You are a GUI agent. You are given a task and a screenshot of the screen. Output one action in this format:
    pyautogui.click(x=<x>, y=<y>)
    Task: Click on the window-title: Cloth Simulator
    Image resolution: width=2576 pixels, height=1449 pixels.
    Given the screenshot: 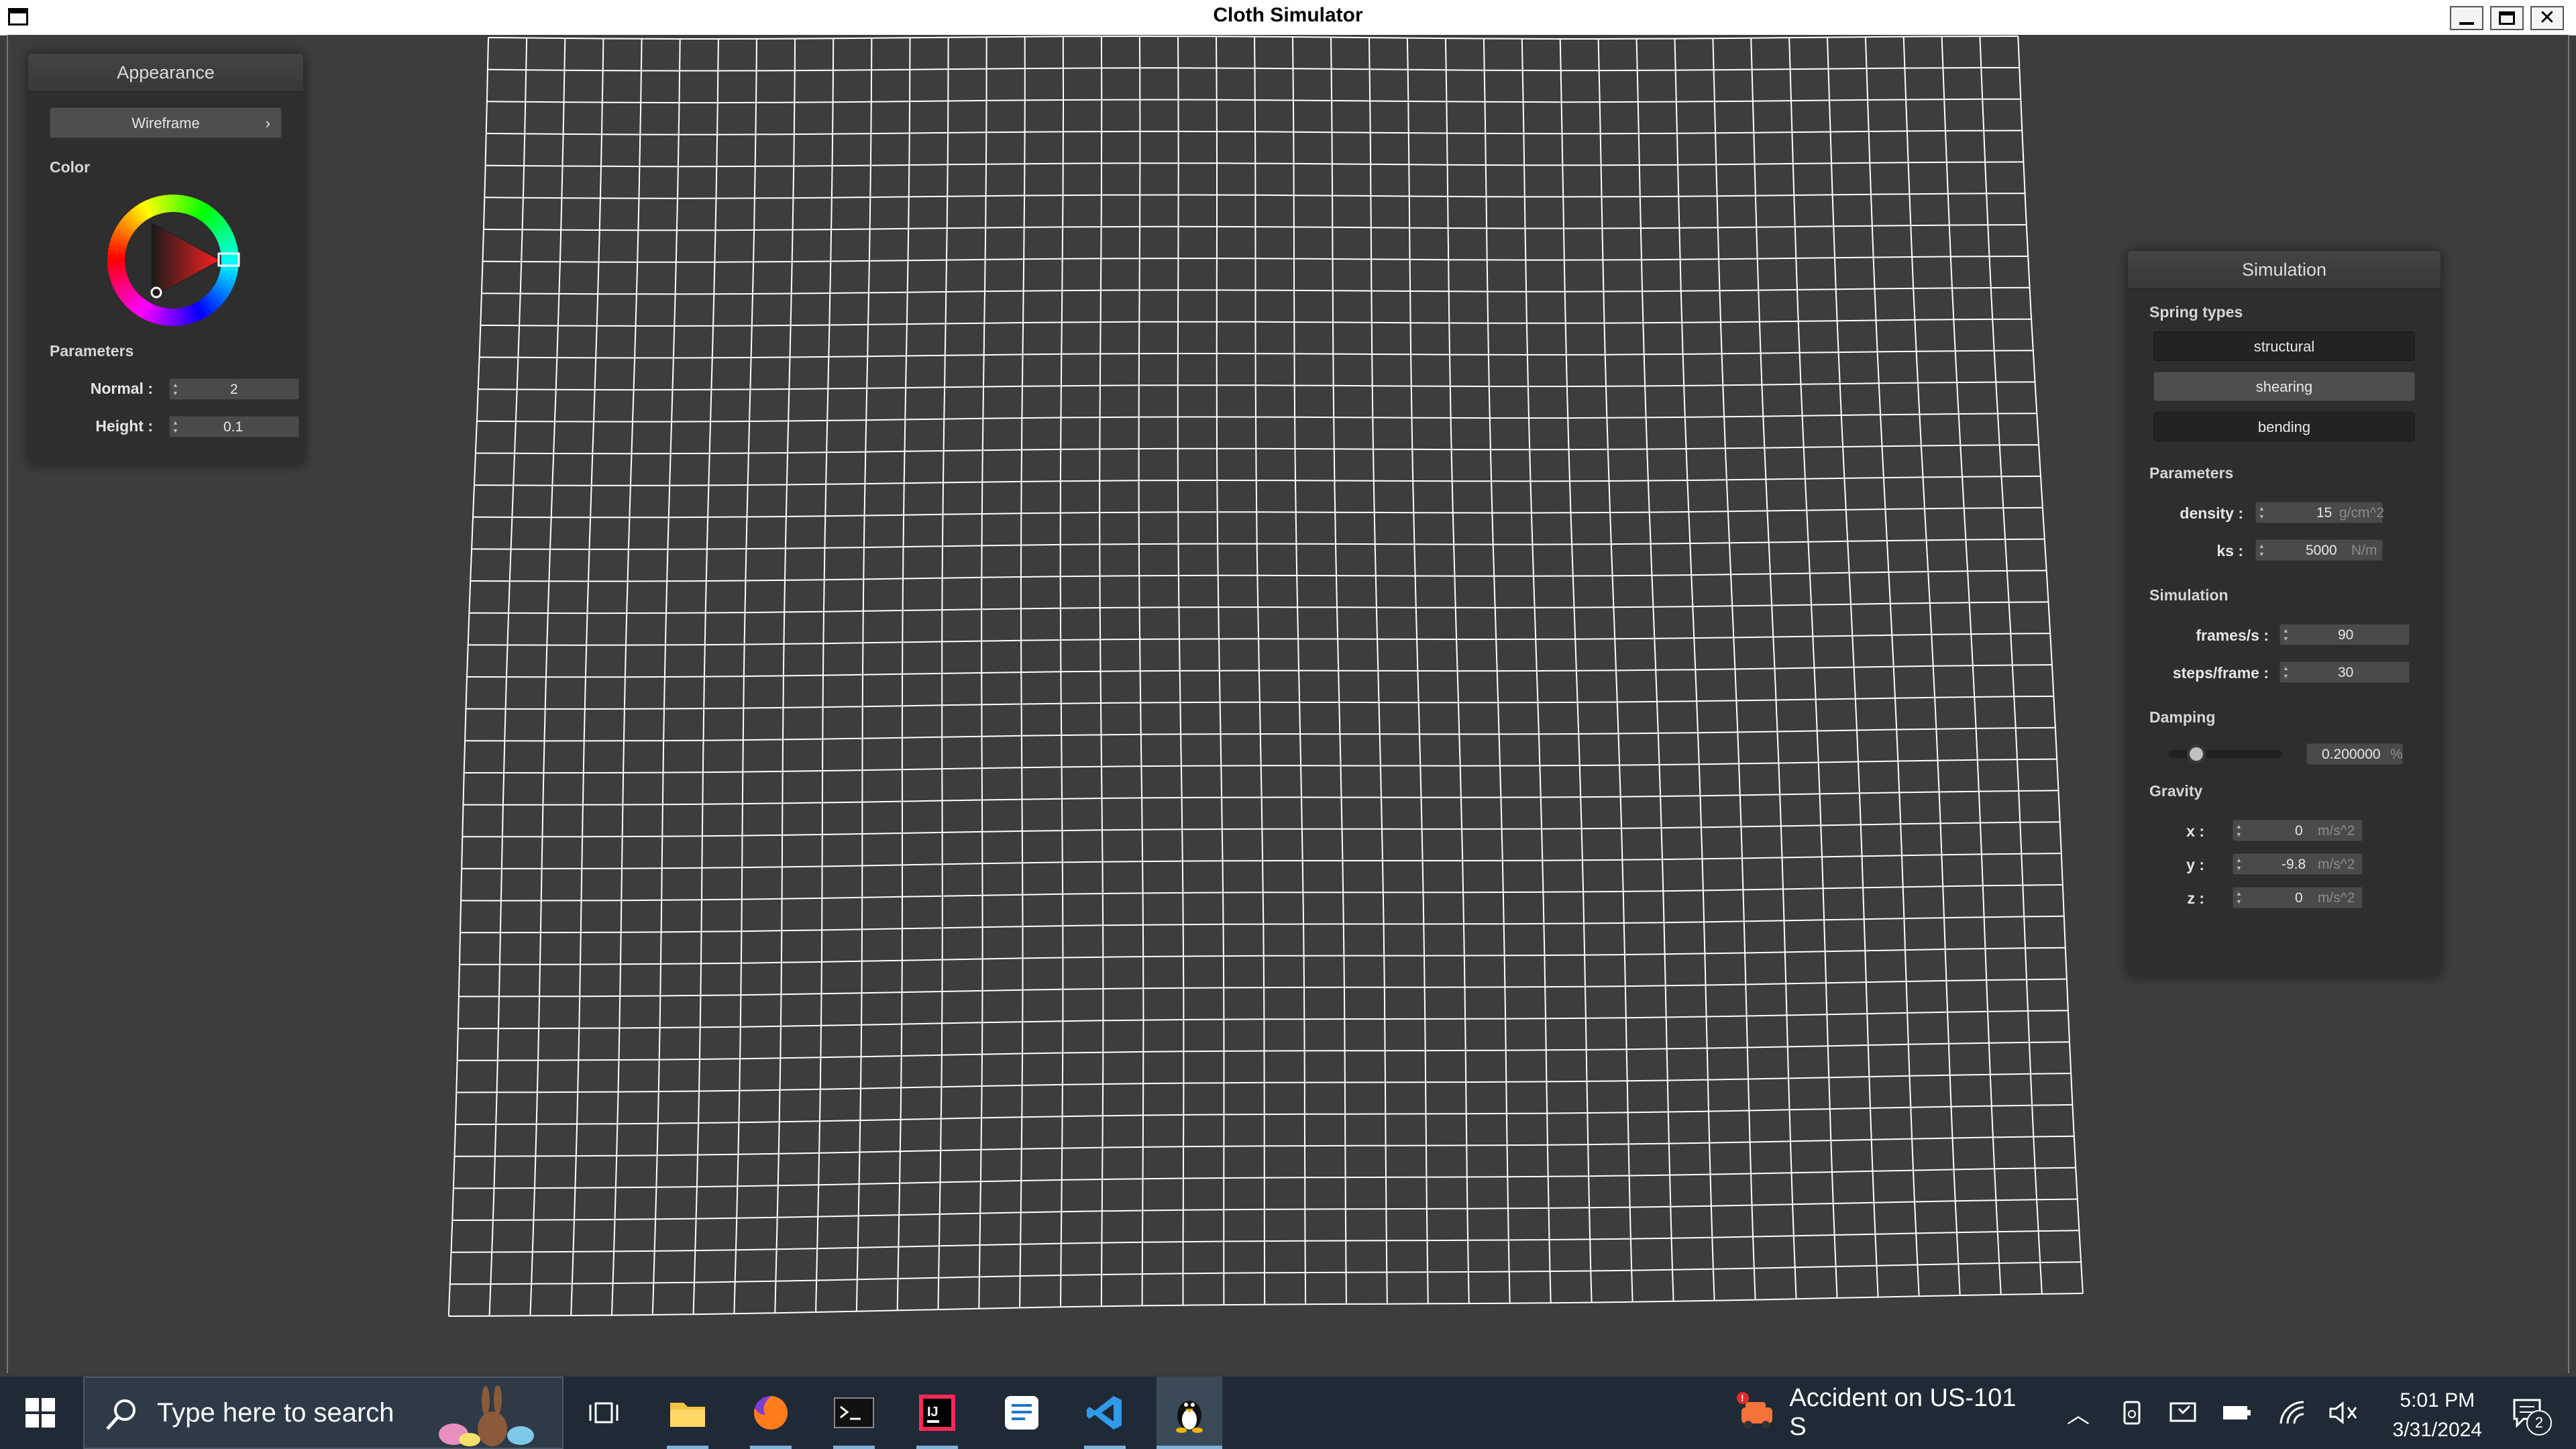 What is the action you would take?
    pyautogui.click(x=1288, y=15)
    